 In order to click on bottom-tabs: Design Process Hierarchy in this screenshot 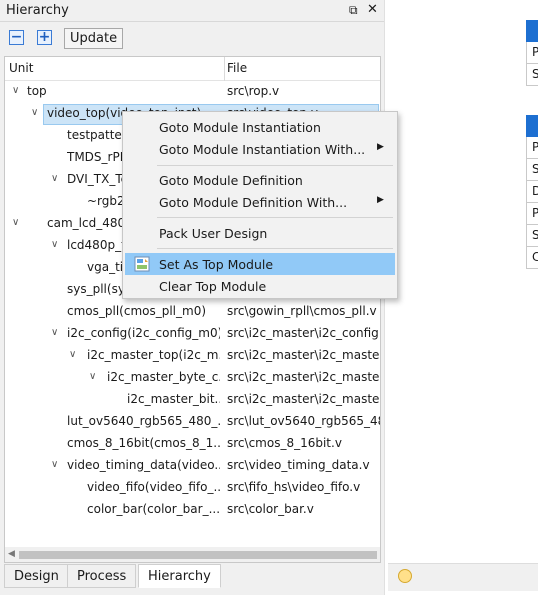, I will do `click(194, 577)`.